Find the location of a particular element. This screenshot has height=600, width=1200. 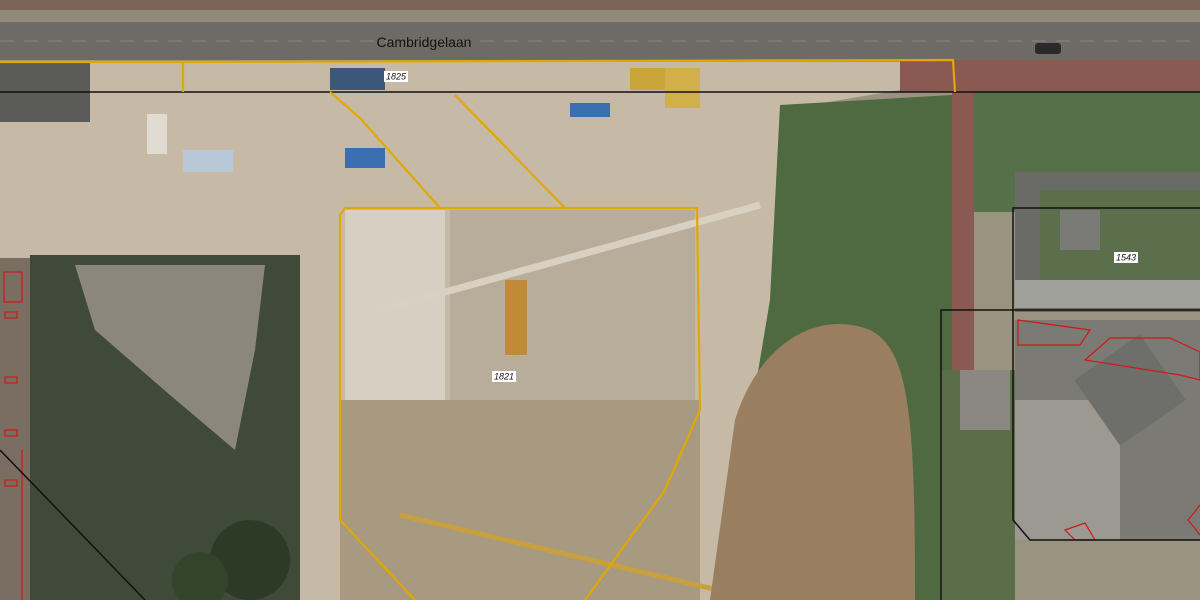

concrete-slab-main is located at coordinates (572, 305).